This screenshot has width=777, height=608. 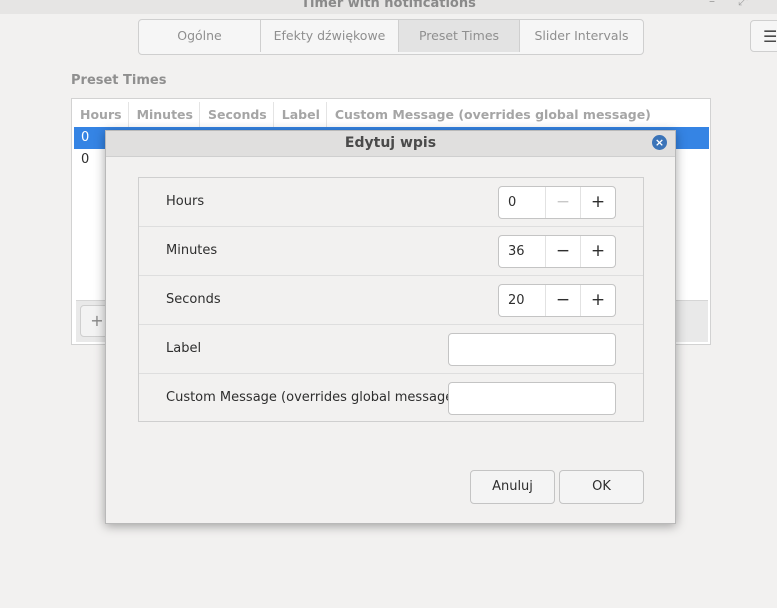 I want to click on main-menu-button: ☰, so click(x=763, y=36).